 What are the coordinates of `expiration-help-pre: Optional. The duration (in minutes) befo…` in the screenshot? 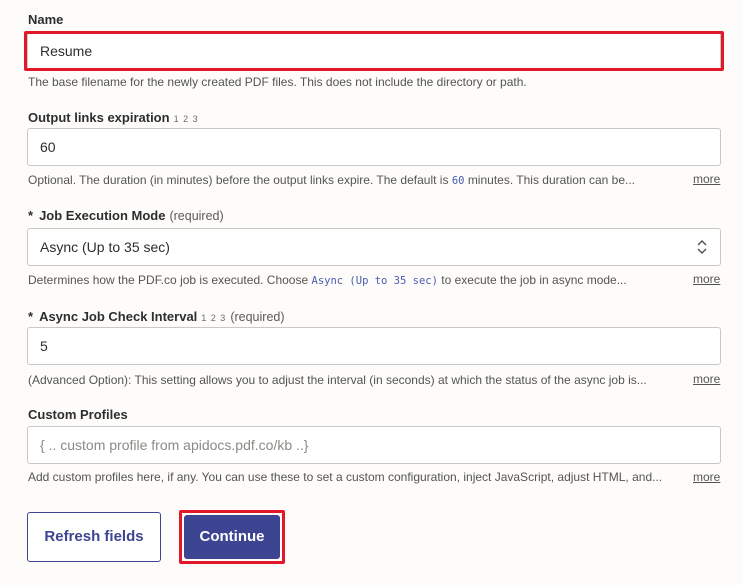 It's located at (238, 180).